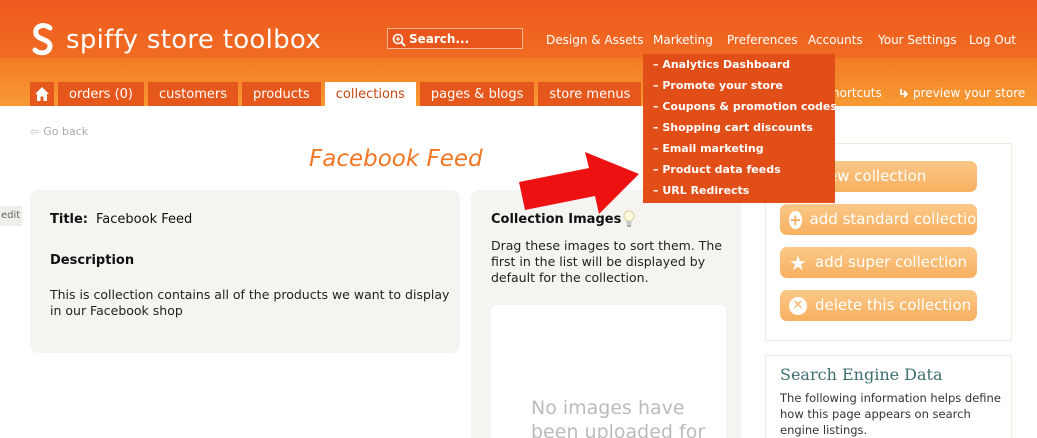 Image resolution: width=1037 pixels, height=438 pixels. Describe the element at coordinates (101, 94) in the screenshot. I see `tab-orders: orders (0)` at that location.